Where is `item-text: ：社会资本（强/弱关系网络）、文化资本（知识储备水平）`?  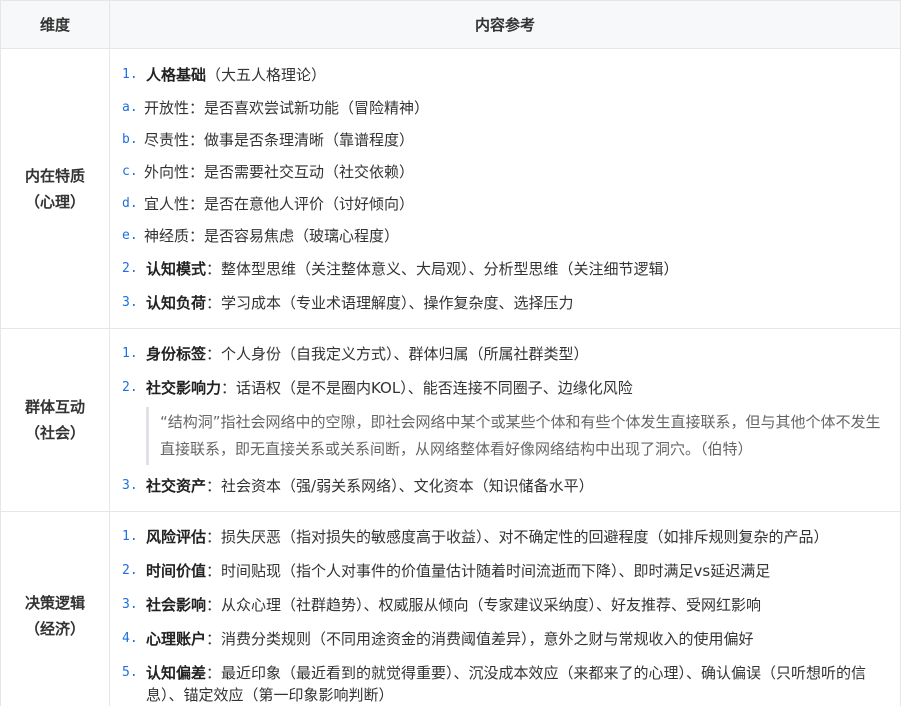
item-text: ：社会资本（强/弱关系网络）、文化资本（知识储备水平） is located at coordinates (400, 486).